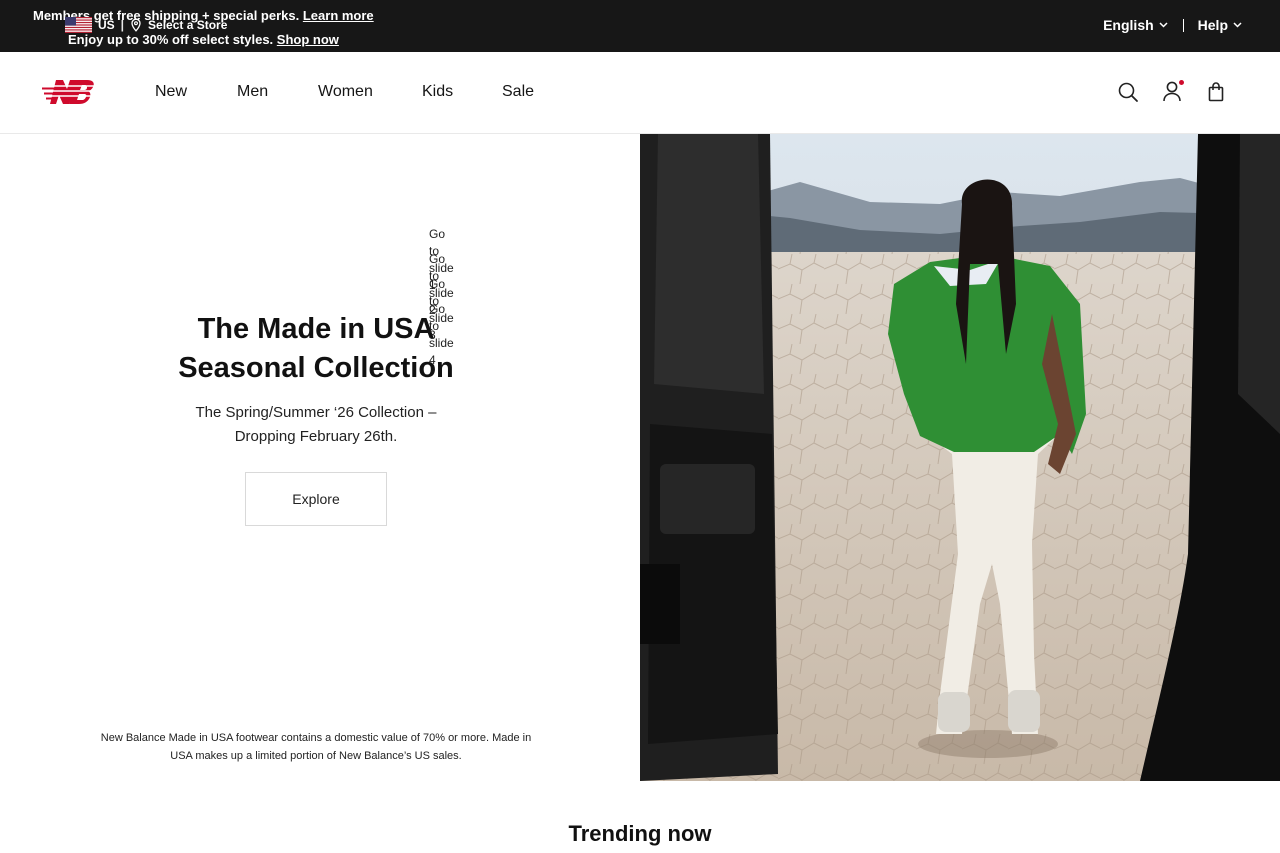 The height and width of the screenshot is (853, 1280). Describe the element at coordinates (518, 92) in the screenshot. I see `nav-sale: Sale` at that location.